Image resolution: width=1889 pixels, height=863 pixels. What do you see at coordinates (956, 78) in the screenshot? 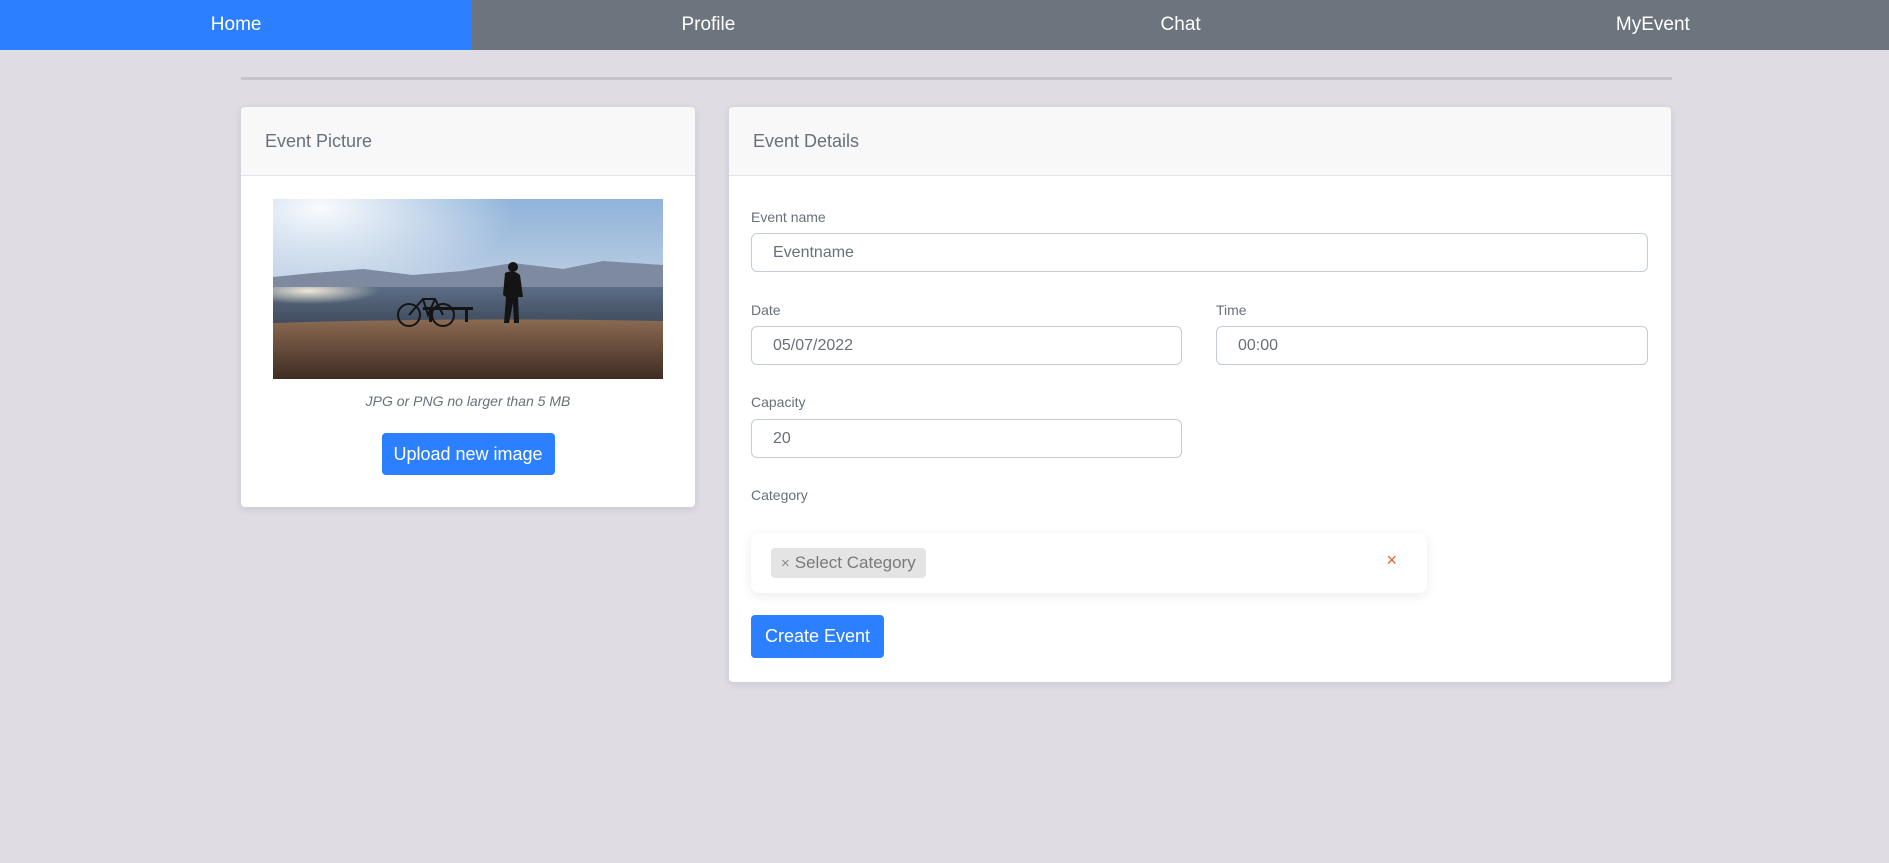
I see `divider` at bounding box center [956, 78].